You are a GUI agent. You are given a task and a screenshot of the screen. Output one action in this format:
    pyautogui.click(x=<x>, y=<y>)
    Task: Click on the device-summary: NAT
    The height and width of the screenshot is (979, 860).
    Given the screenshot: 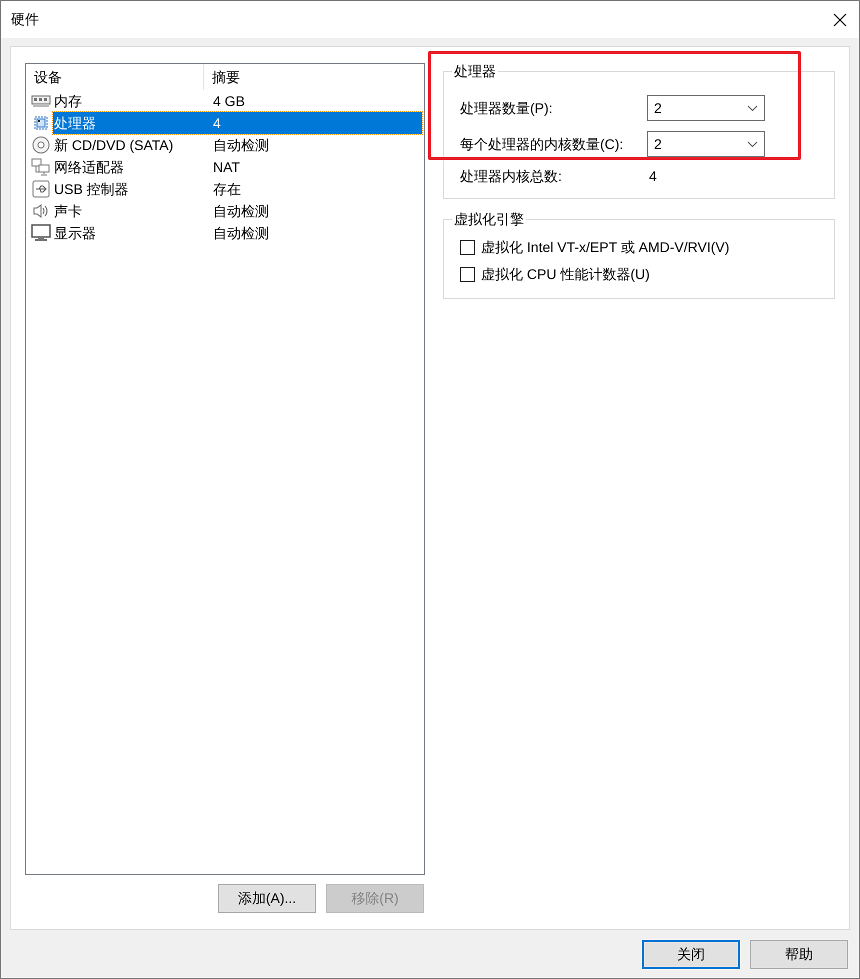 What is the action you would take?
    pyautogui.click(x=226, y=167)
    